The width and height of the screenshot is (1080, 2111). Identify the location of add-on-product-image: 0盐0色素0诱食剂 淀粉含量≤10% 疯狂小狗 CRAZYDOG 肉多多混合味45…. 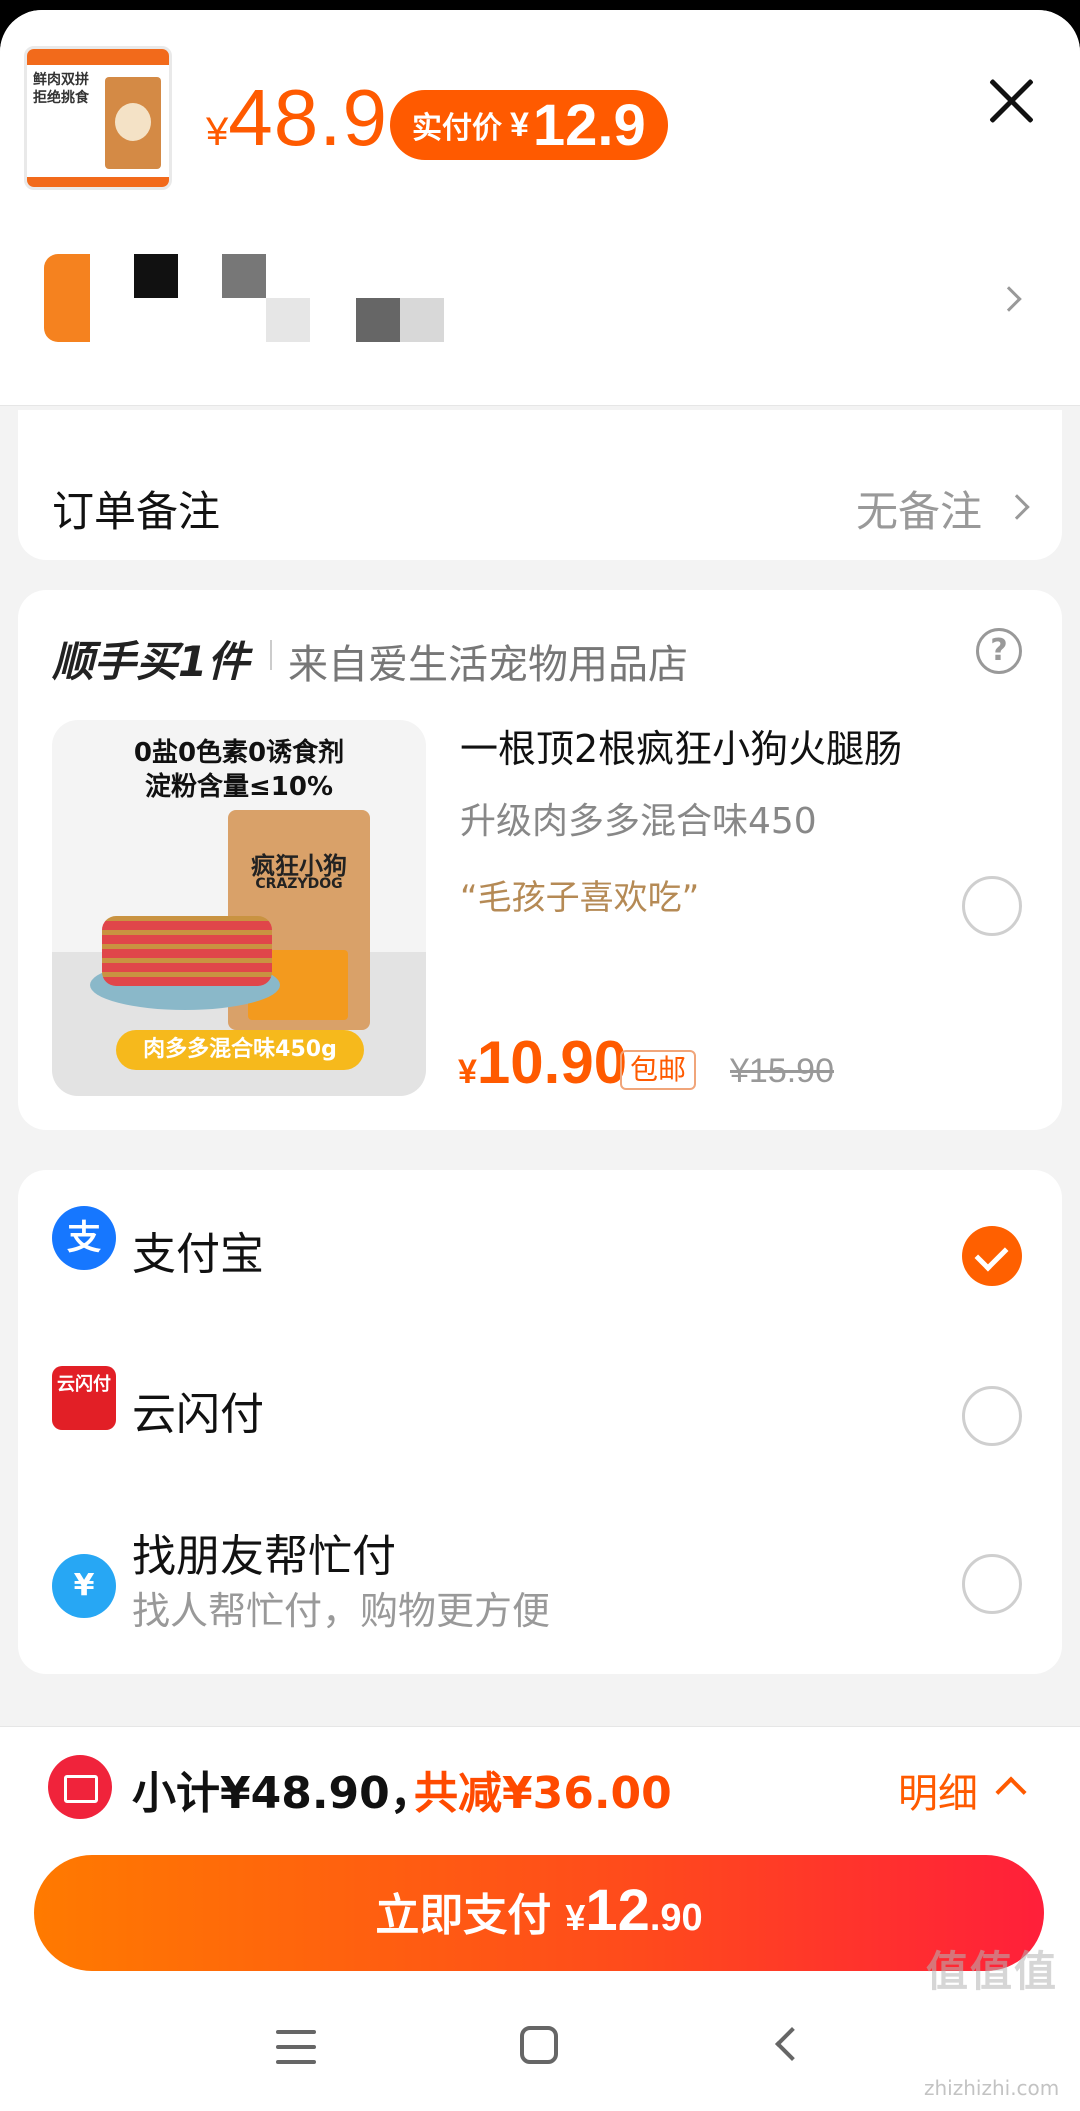
(239, 908).